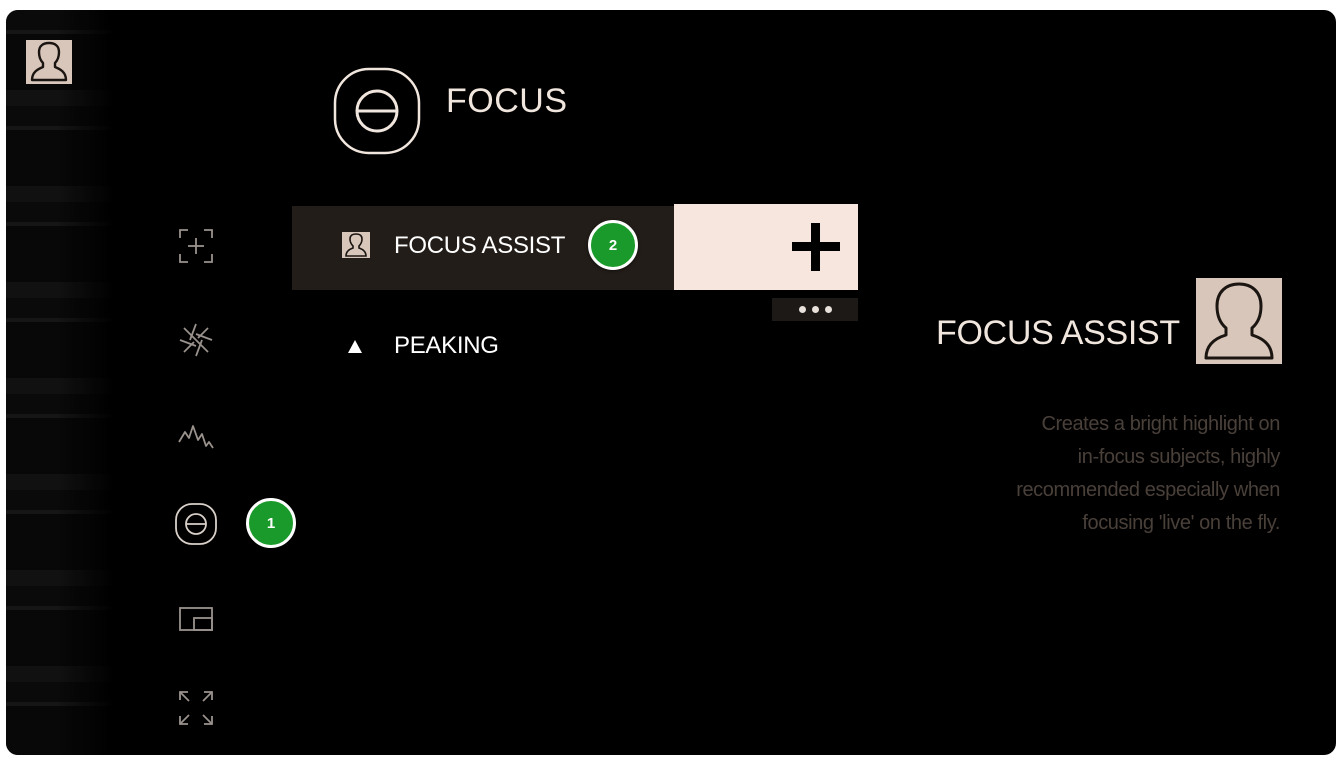 The image size is (1342, 758). What do you see at coordinates (196, 708) in the screenshot?
I see `expand-icon` at bounding box center [196, 708].